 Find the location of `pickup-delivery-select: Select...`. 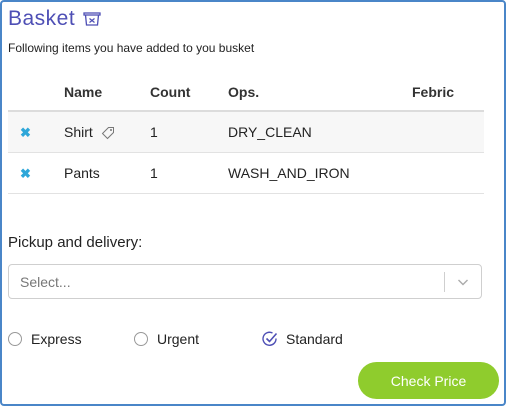

pickup-delivery-select: Select... is located at coordinates (245, 281).